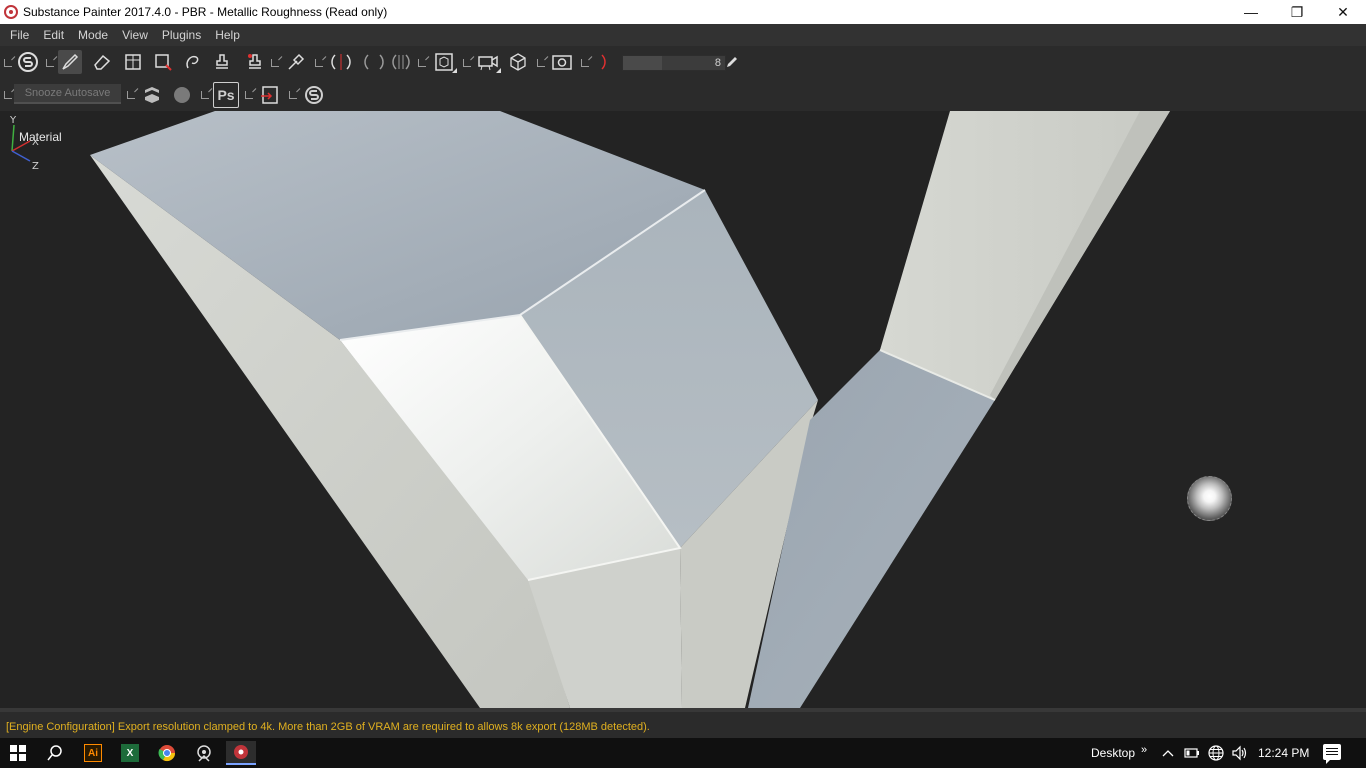 The width and height of the screenshot is (1366, 768). I want to click on minimize-button: —, so click(1251, 12).